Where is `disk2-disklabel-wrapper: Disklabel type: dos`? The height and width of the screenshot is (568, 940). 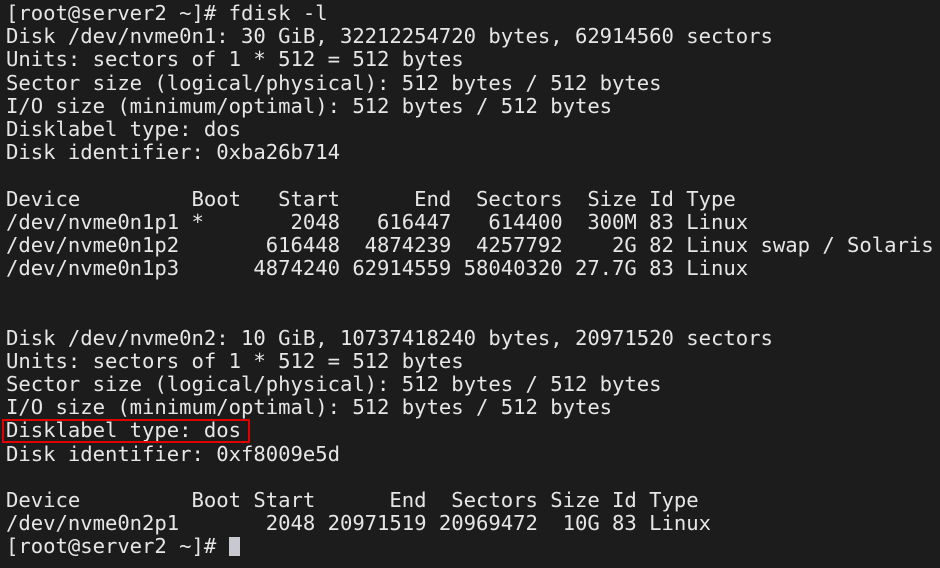 disk2-disklabel-wrapper: Disklabel type: dos is located at coordinates (471, 431).